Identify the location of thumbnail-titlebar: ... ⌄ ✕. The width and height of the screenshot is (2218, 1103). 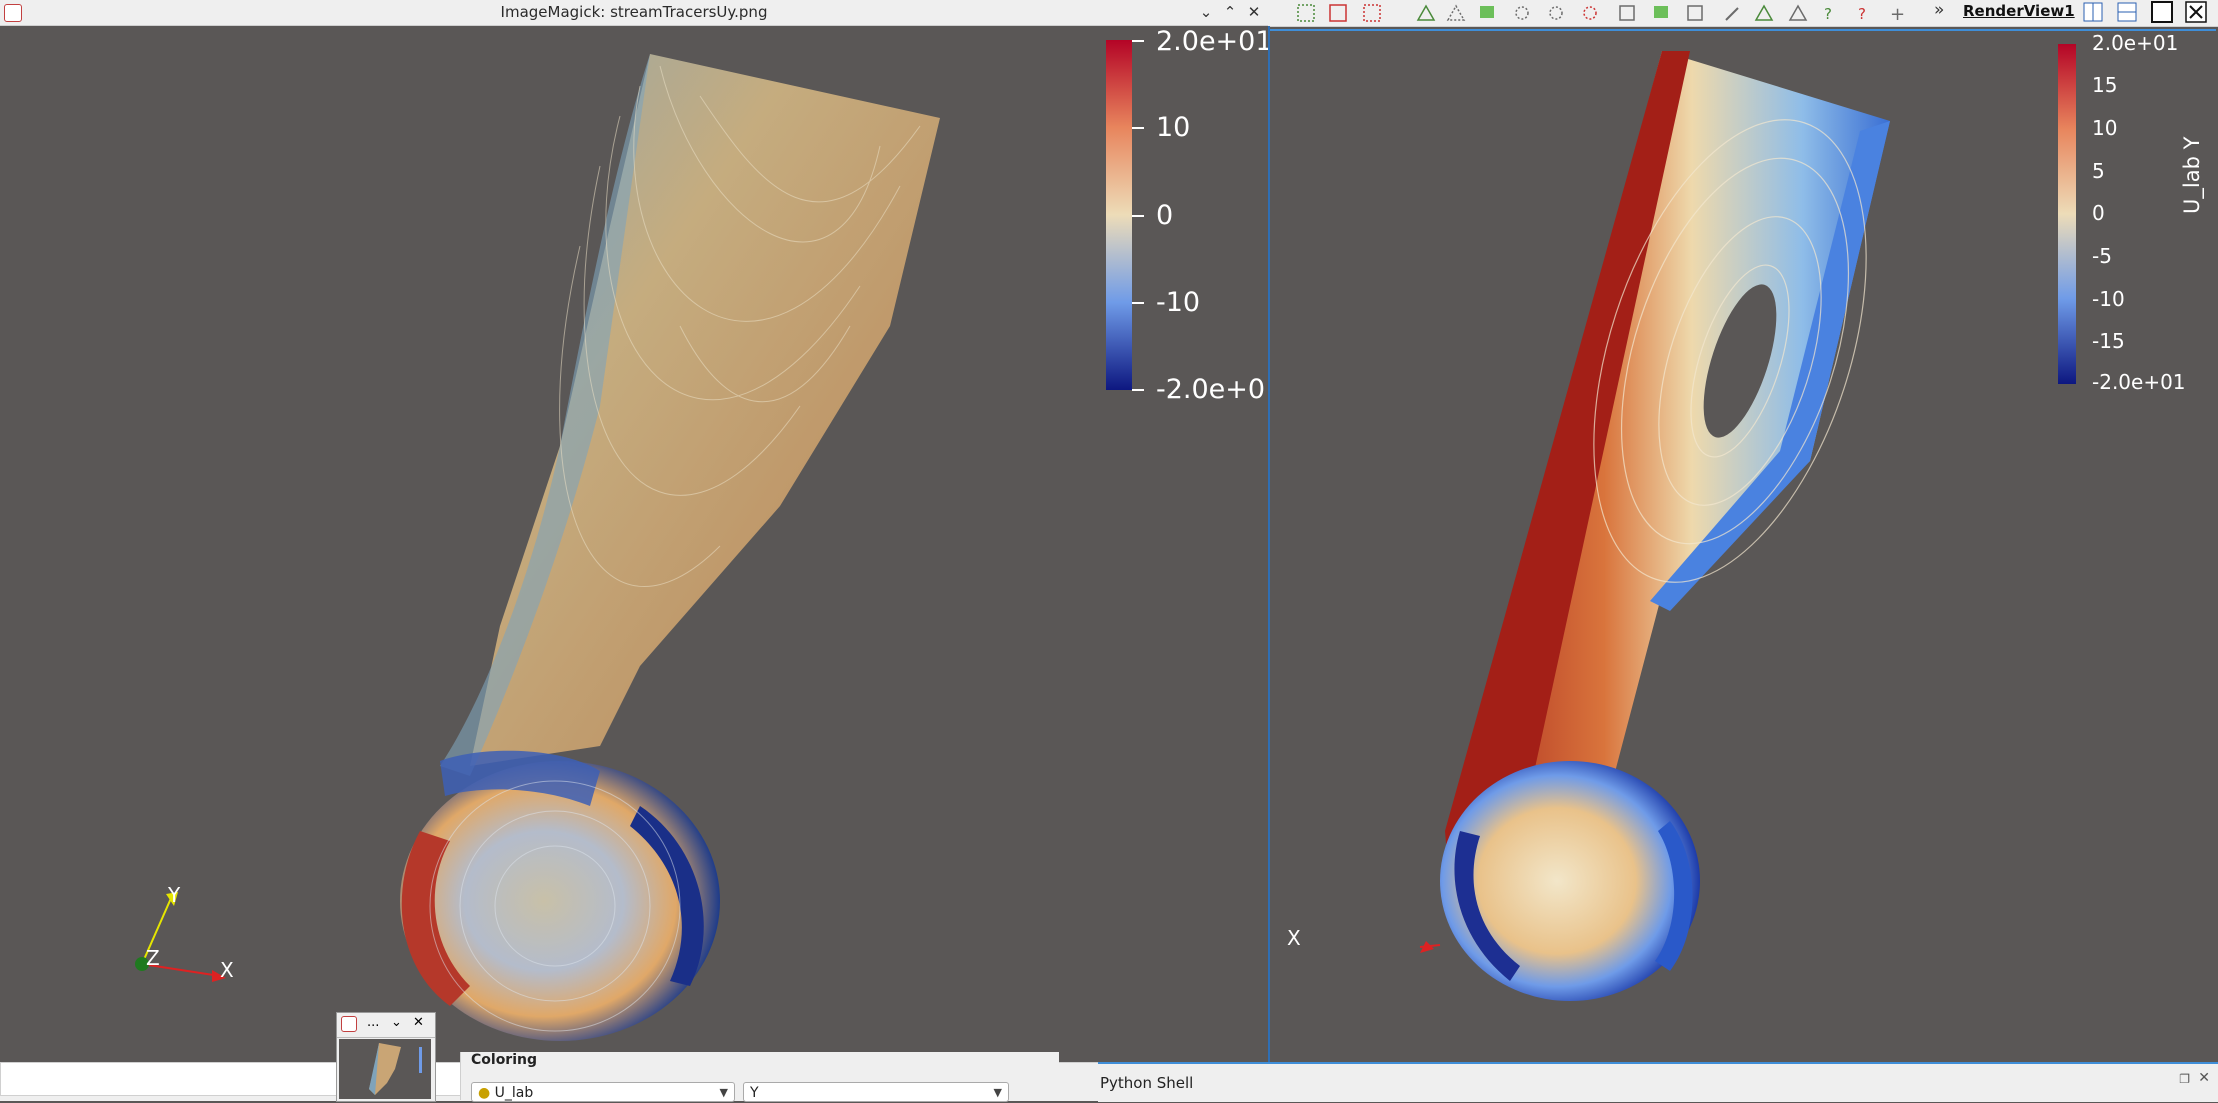
(386, 1025).